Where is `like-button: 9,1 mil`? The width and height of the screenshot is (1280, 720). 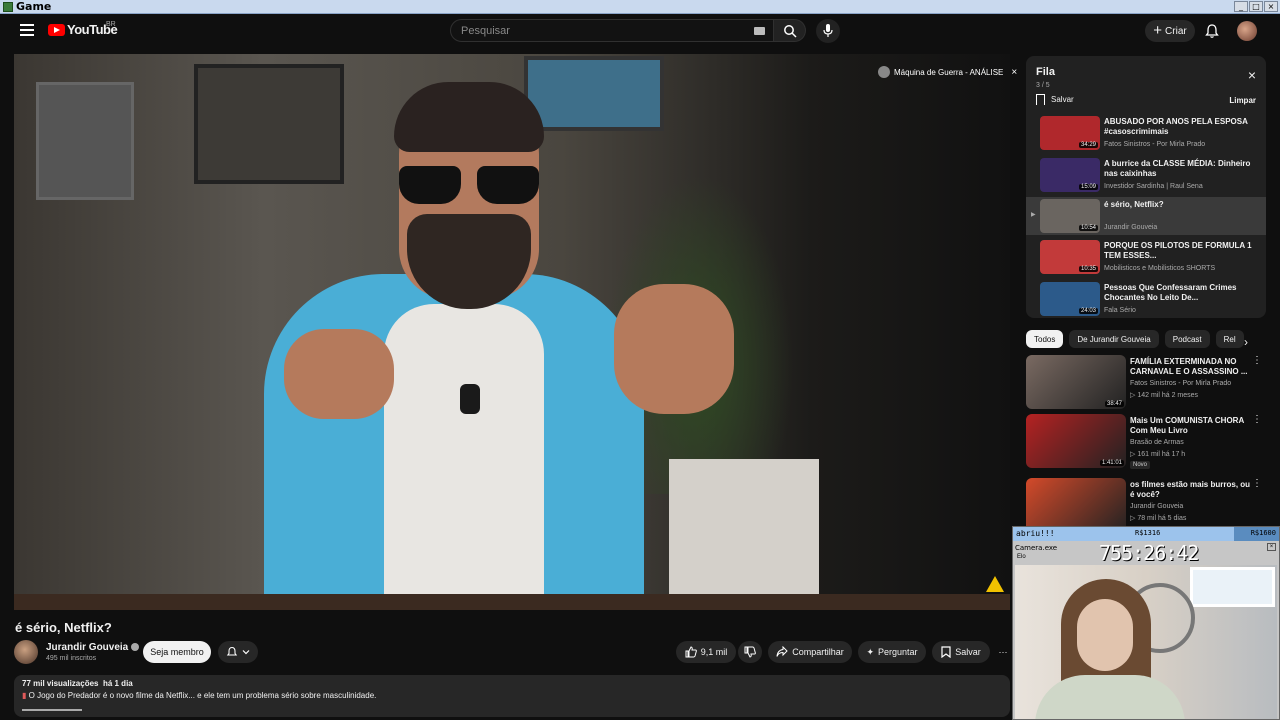
like-button: 9,1 mil is located at coordinates (706, 652).